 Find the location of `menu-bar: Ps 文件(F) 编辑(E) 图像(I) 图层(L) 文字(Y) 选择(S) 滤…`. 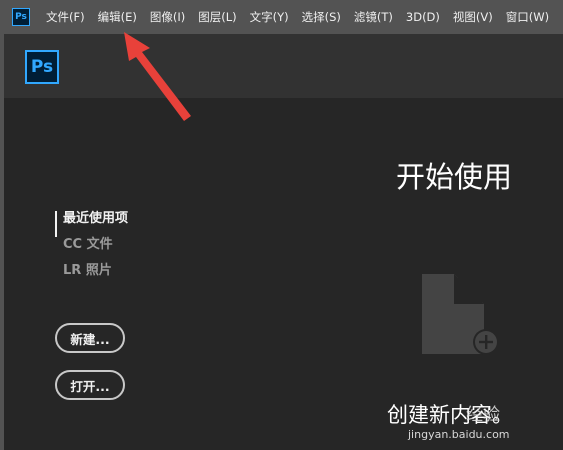

menu-bar: Ps 文件(F) 编辑(E) 图像(I) 图层(L) 文字(Y) 选择(S) 滤… is located at coordinates (281, 17).